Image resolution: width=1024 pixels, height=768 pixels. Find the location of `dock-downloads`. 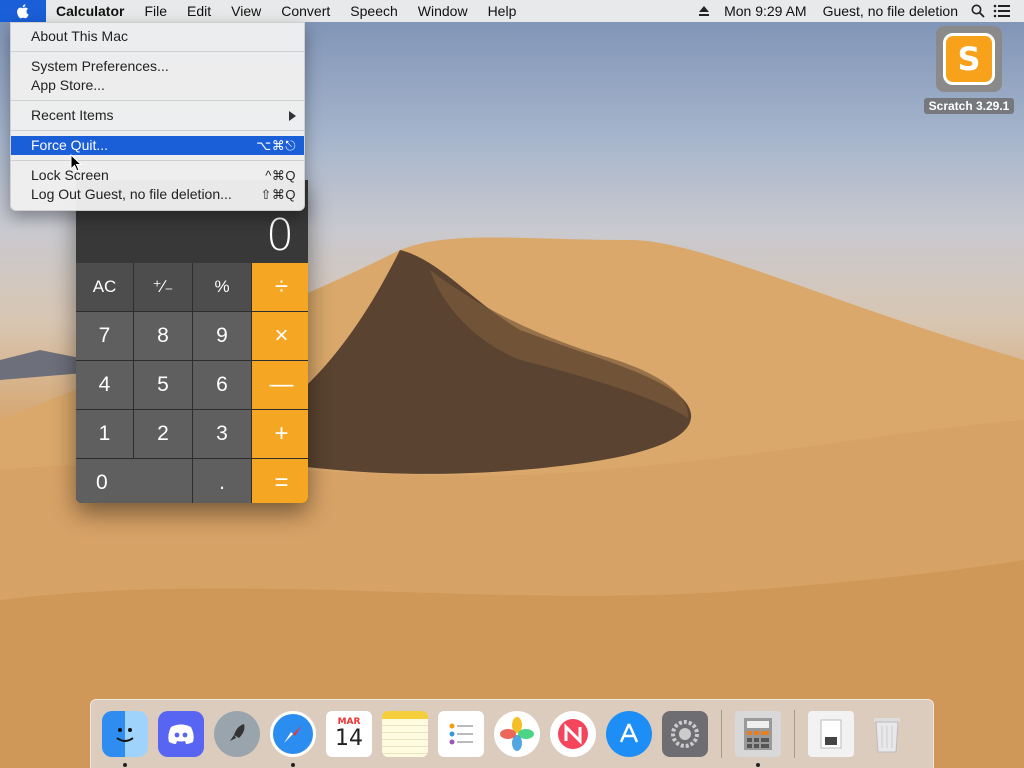

dock-downloads is located at coordinates (831, 734).